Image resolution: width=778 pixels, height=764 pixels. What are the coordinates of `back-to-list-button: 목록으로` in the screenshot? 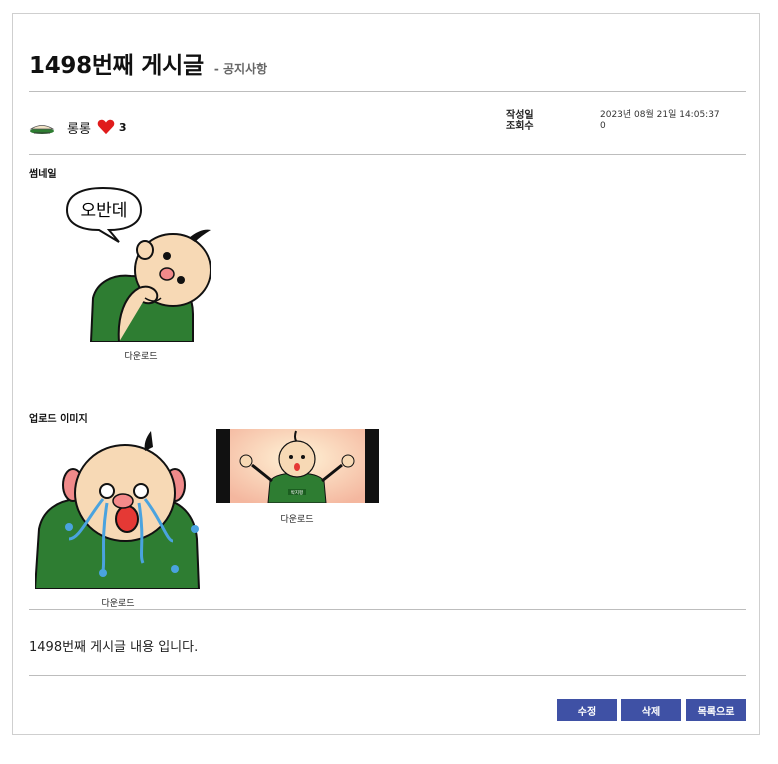 It's located at (716, 710).